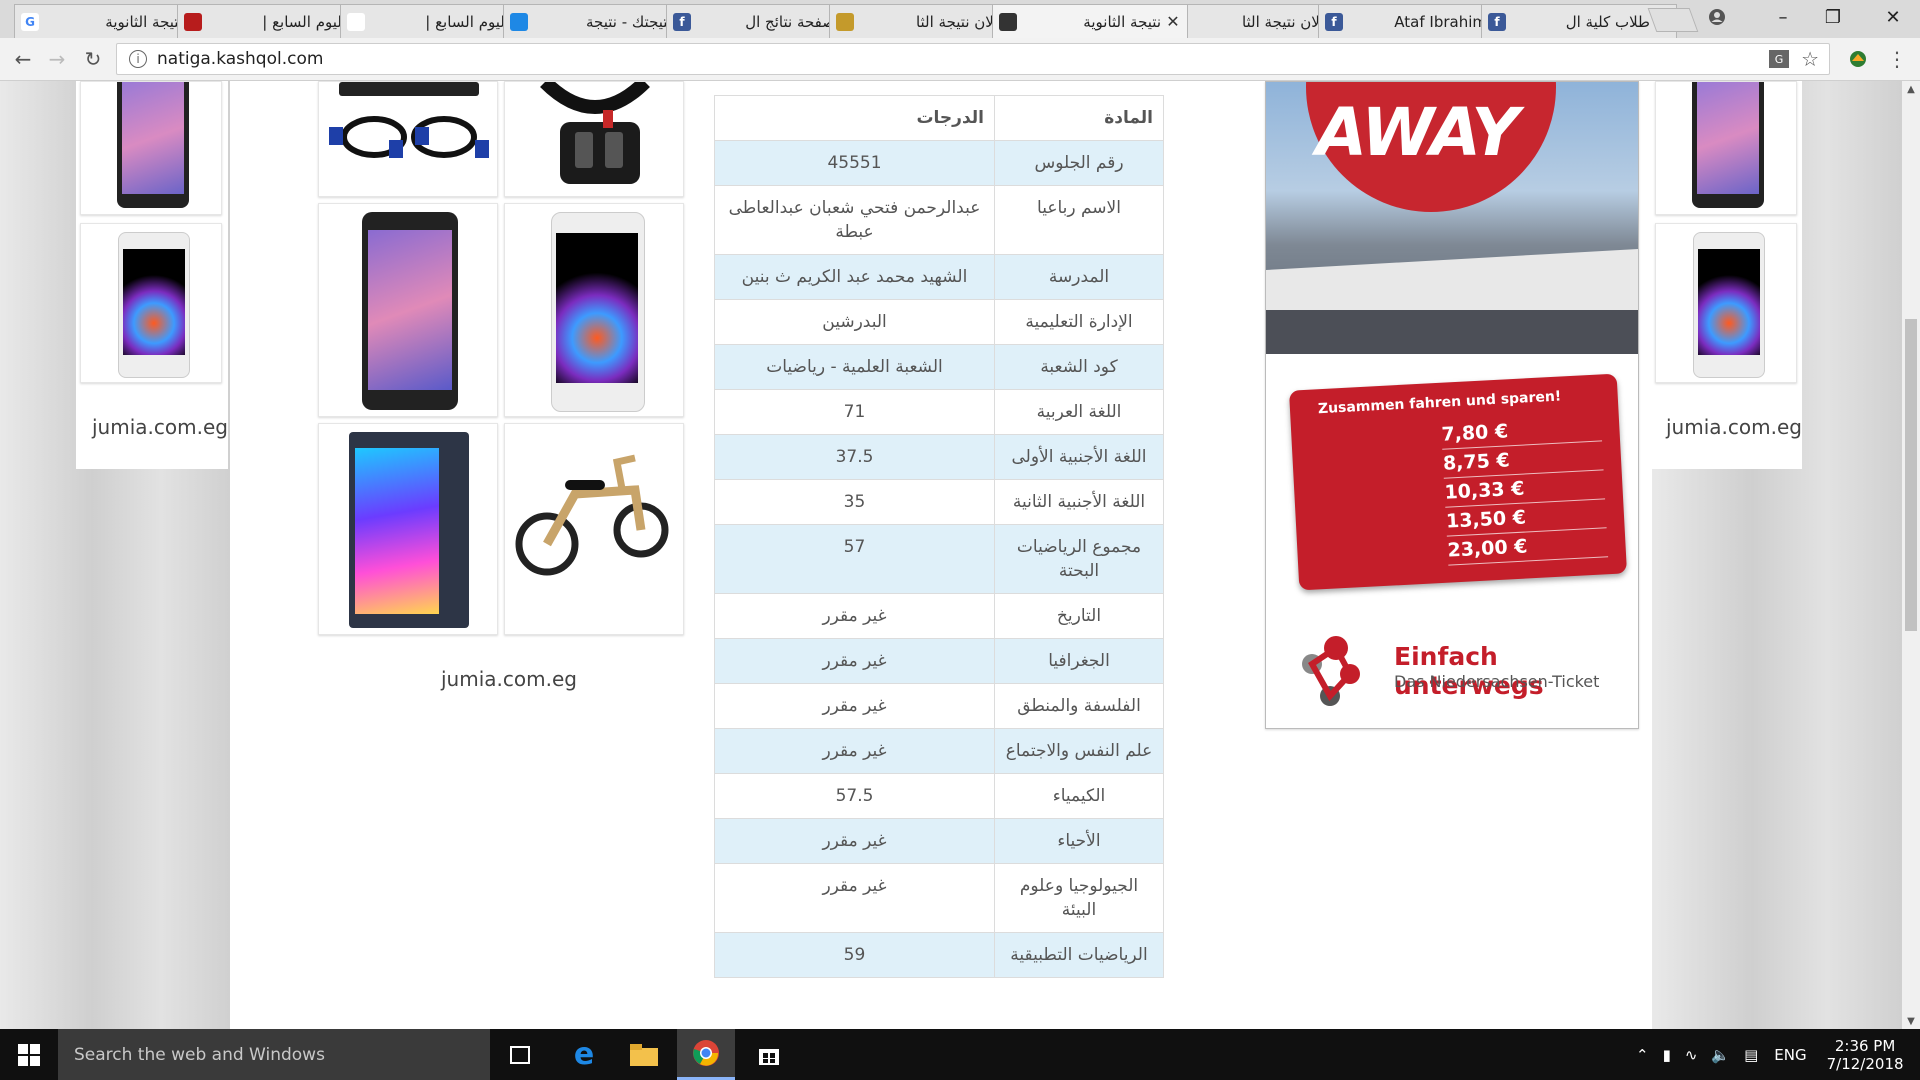 The image size is (1920, 1080). What do you see at coordinates (1783, 17) in the screenshot?
I see `minimize-button: –` at bounding box center [1783, 17].